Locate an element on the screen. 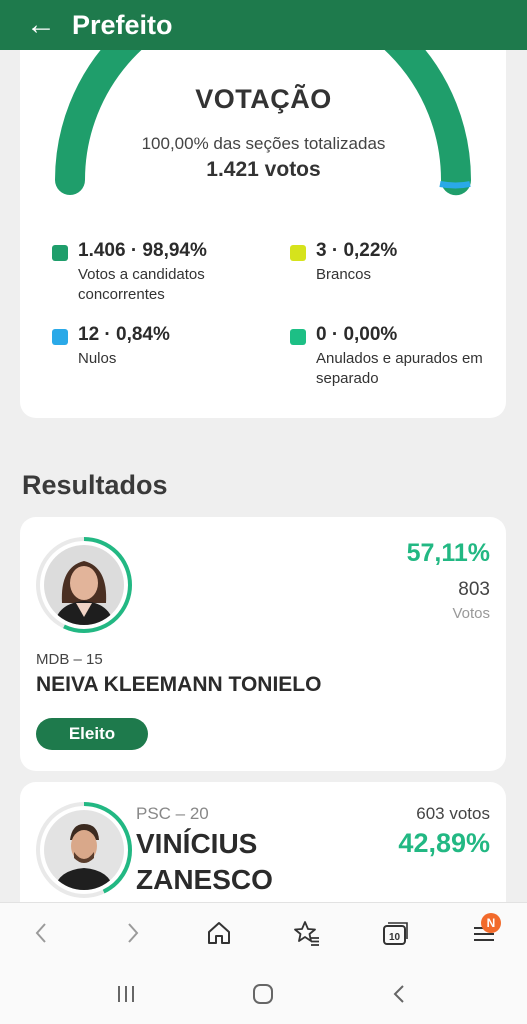 Image resolution: width=527 pixels, height=1024 pixels. chevron-left-icon is located at coordinates (42, 933).